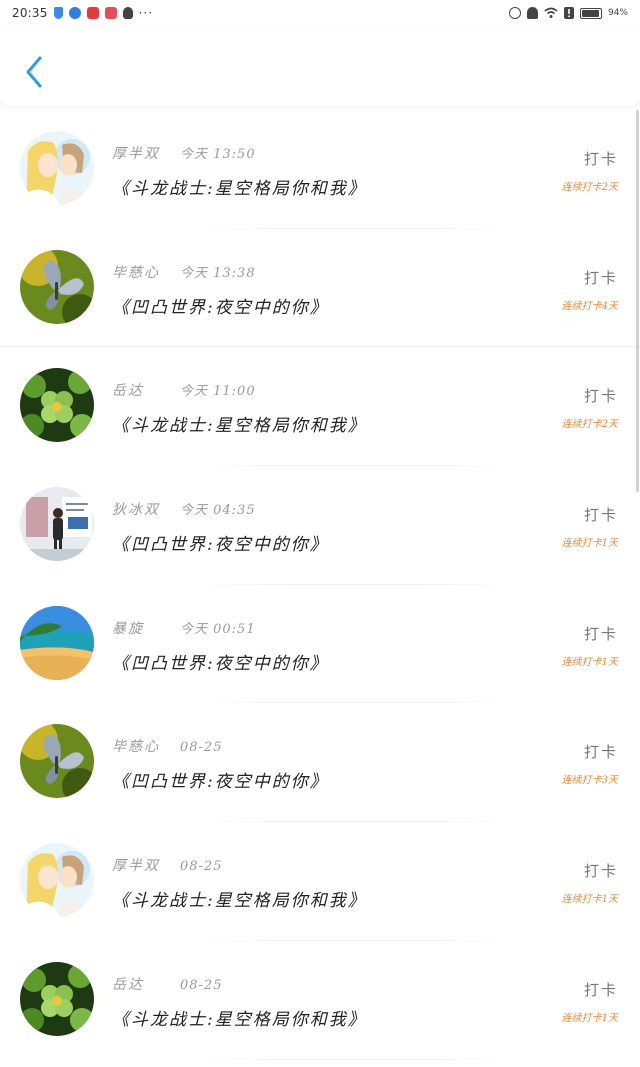  I want to click on row-meta: 毕慈心 08-25, so click(167, 746).